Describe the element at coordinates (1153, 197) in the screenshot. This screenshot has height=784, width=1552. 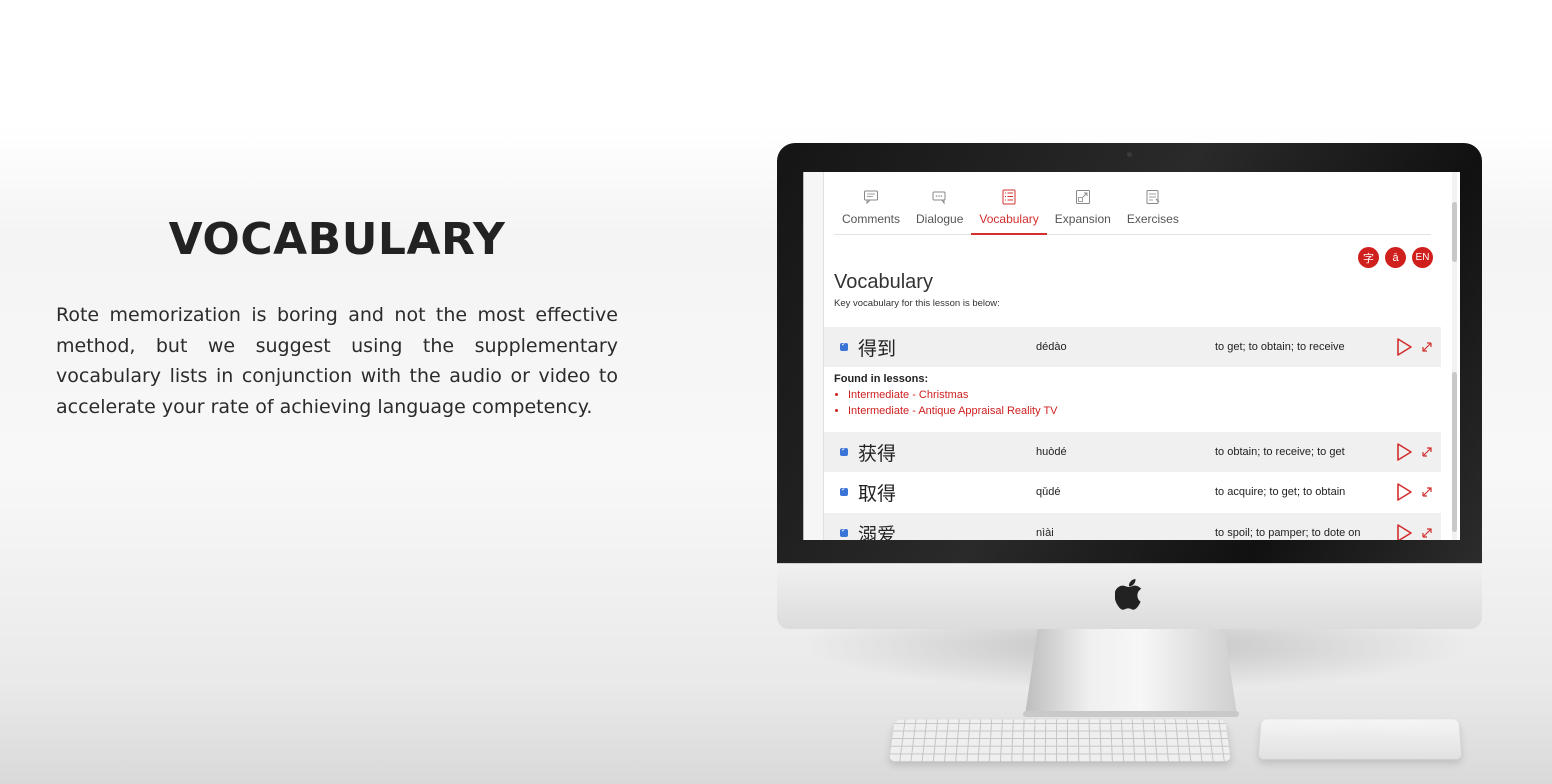
I see `exercise-icon` at that location.